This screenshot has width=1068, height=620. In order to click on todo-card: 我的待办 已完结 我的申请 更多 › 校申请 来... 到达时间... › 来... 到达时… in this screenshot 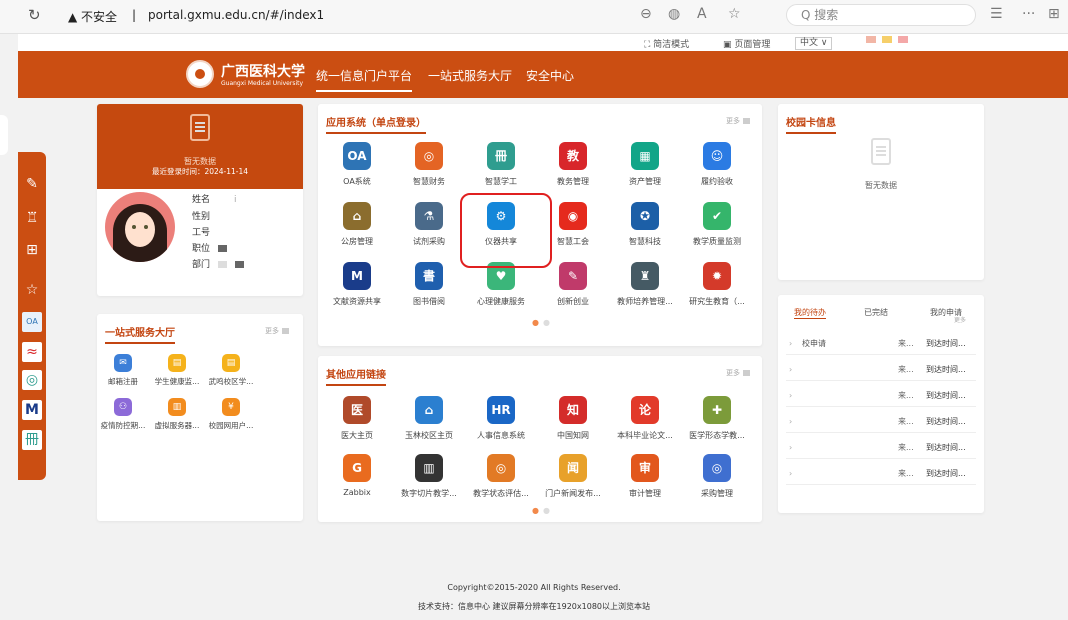, I will do `click(881, 404)`.